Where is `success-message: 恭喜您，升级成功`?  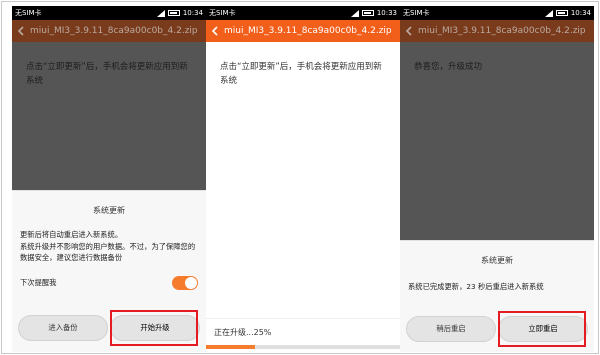
success-message: 恭喜您，升级成功 is located at coordinates (448, 67).